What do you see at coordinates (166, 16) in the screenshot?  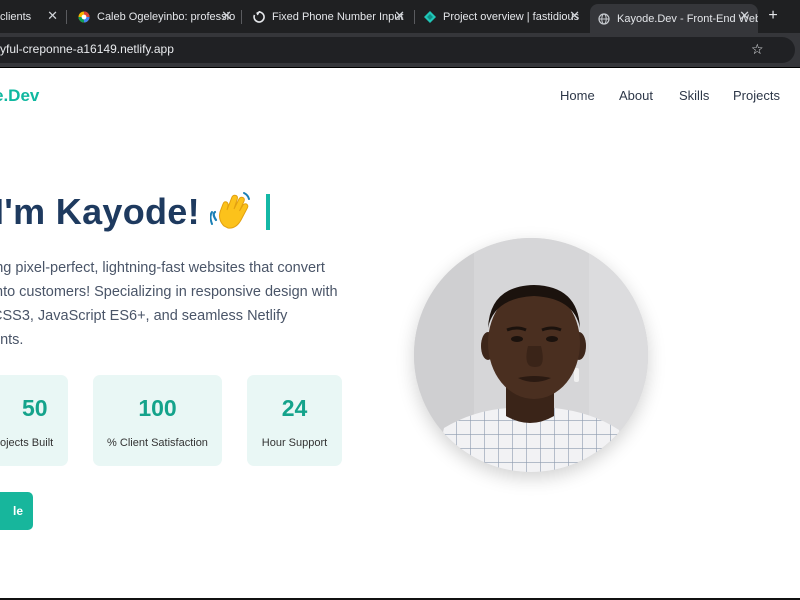 I see `tab-title: Caleb Ogeleyinbo: professio` at bounding box center [166, 16].